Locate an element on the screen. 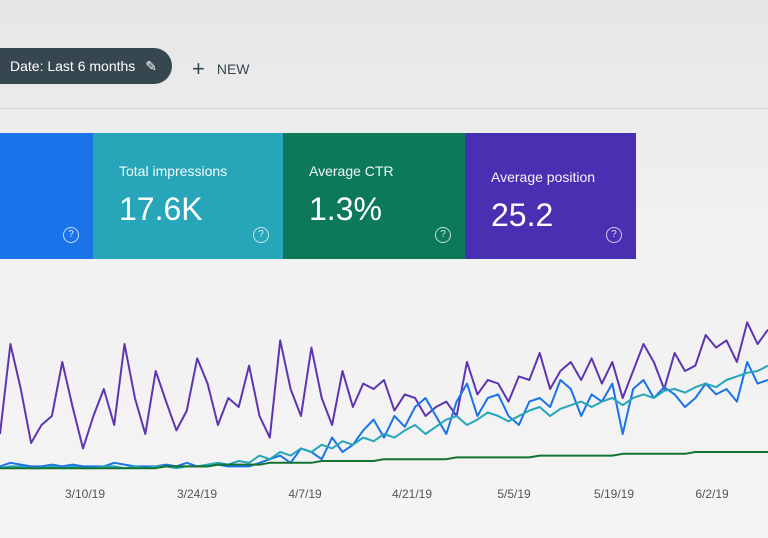 The image size is (768, 538). date-filter-label: Date: Last 6 months is located at coordinates (73, 66).